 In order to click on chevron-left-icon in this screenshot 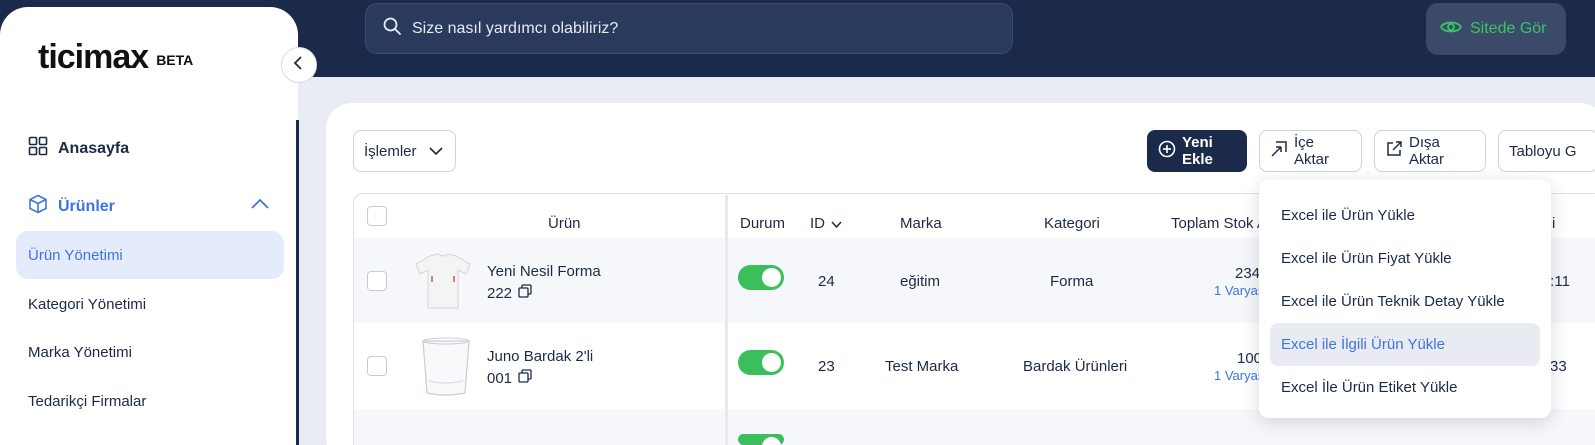, I will do `click(299, 65)`.